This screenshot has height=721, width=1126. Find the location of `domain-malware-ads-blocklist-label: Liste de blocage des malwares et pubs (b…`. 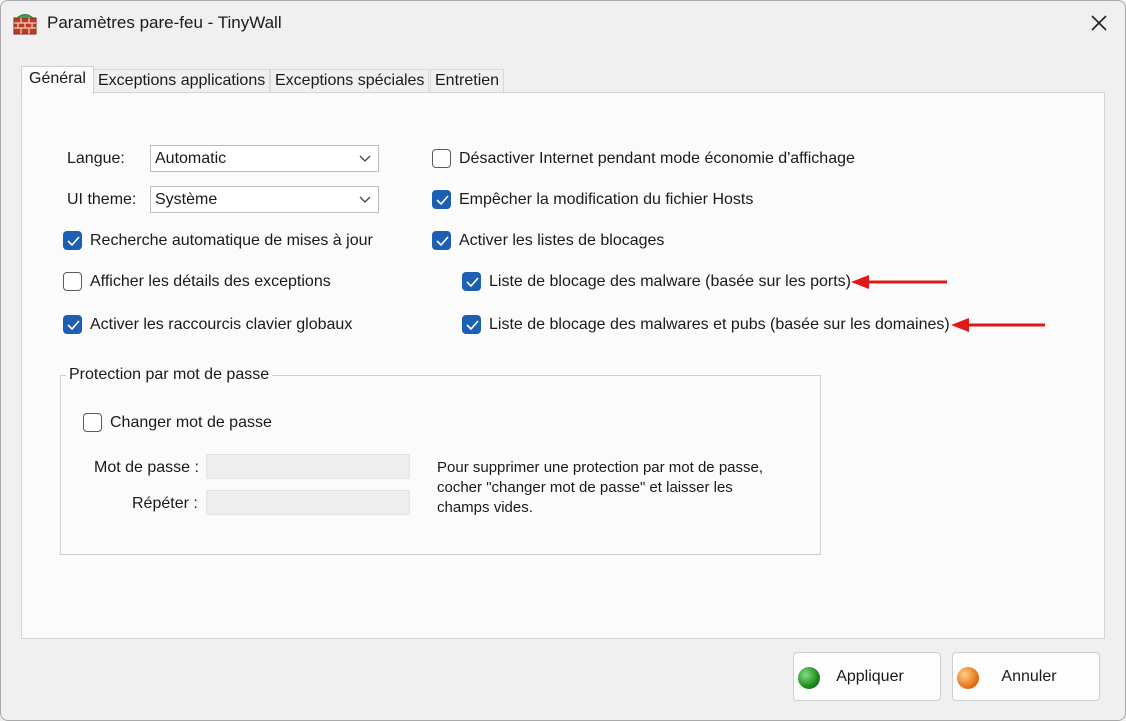

domain-malware-ads-blocklist-label: Liste de blocage des malwares et pubs (b… is located at coordinates (719, 324).